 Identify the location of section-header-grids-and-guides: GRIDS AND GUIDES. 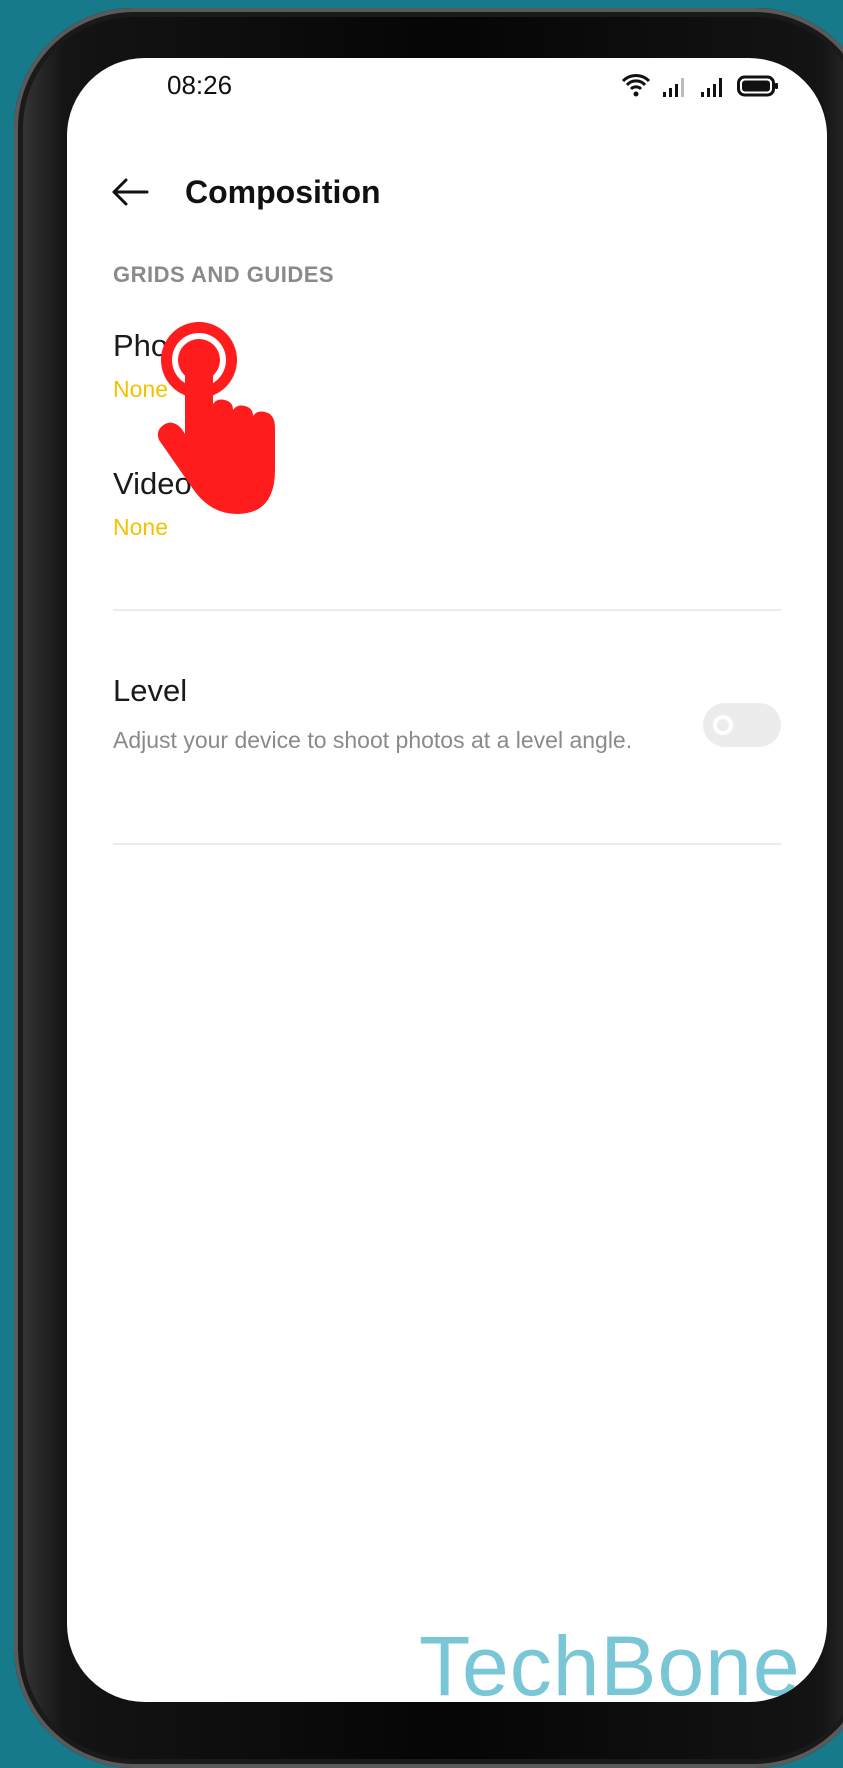
(224, 274).